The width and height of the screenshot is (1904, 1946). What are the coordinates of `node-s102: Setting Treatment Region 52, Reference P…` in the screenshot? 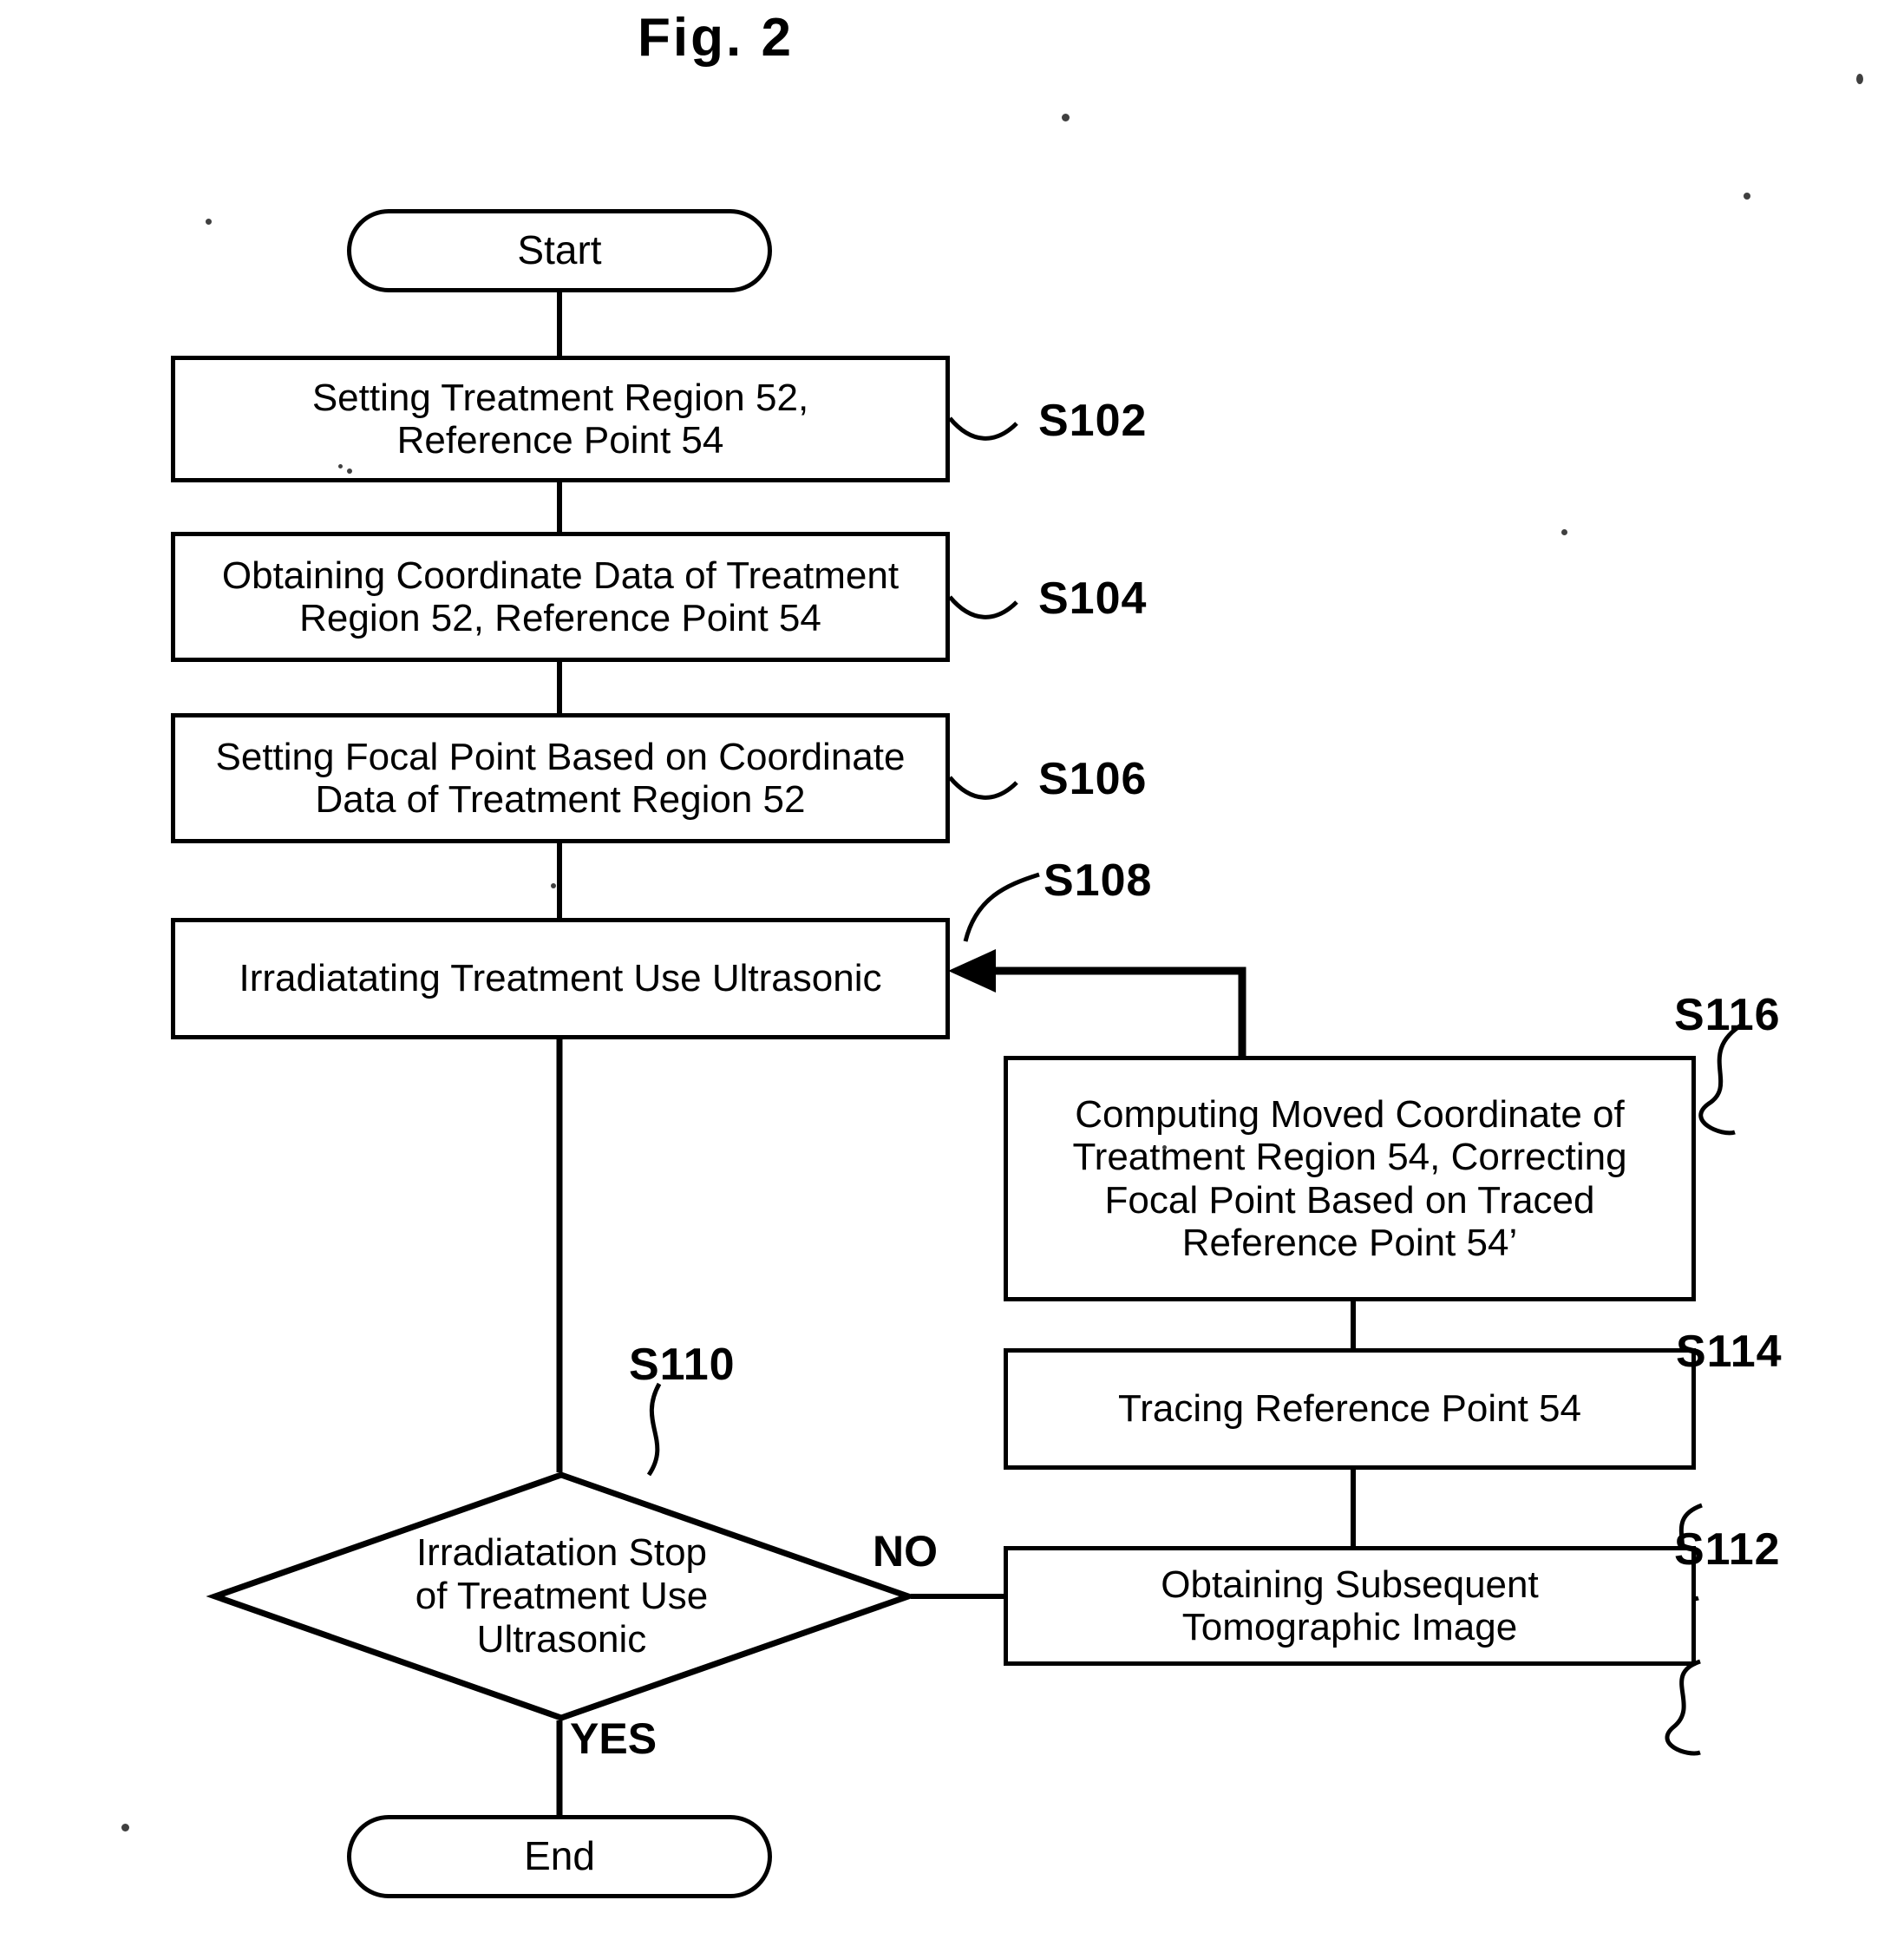 It's located at (560, 419).